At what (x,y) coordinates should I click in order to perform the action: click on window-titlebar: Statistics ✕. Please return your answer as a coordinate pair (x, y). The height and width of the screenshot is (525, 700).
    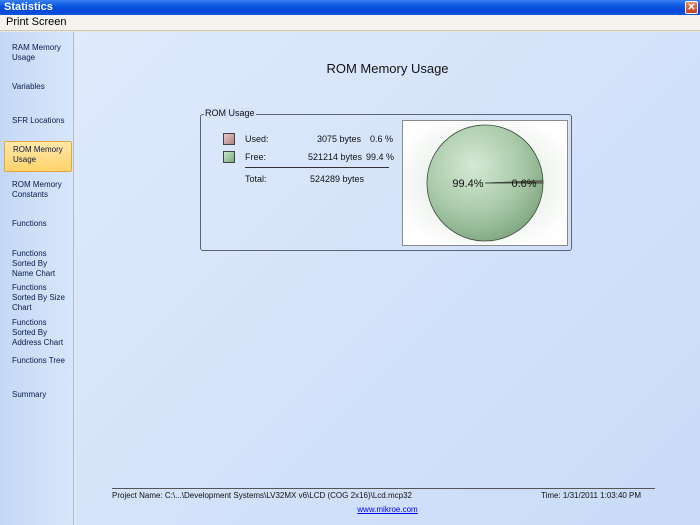
    Looking at the image, I should click on (350, 7).